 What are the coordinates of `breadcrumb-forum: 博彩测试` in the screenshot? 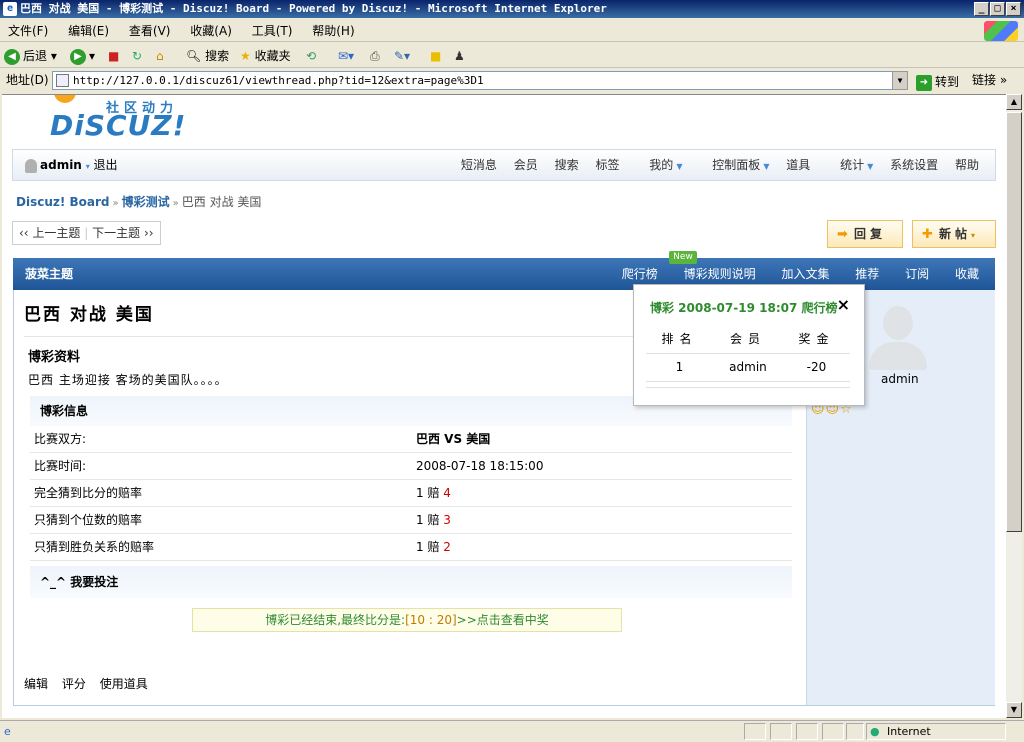 It's located at (146, 202).